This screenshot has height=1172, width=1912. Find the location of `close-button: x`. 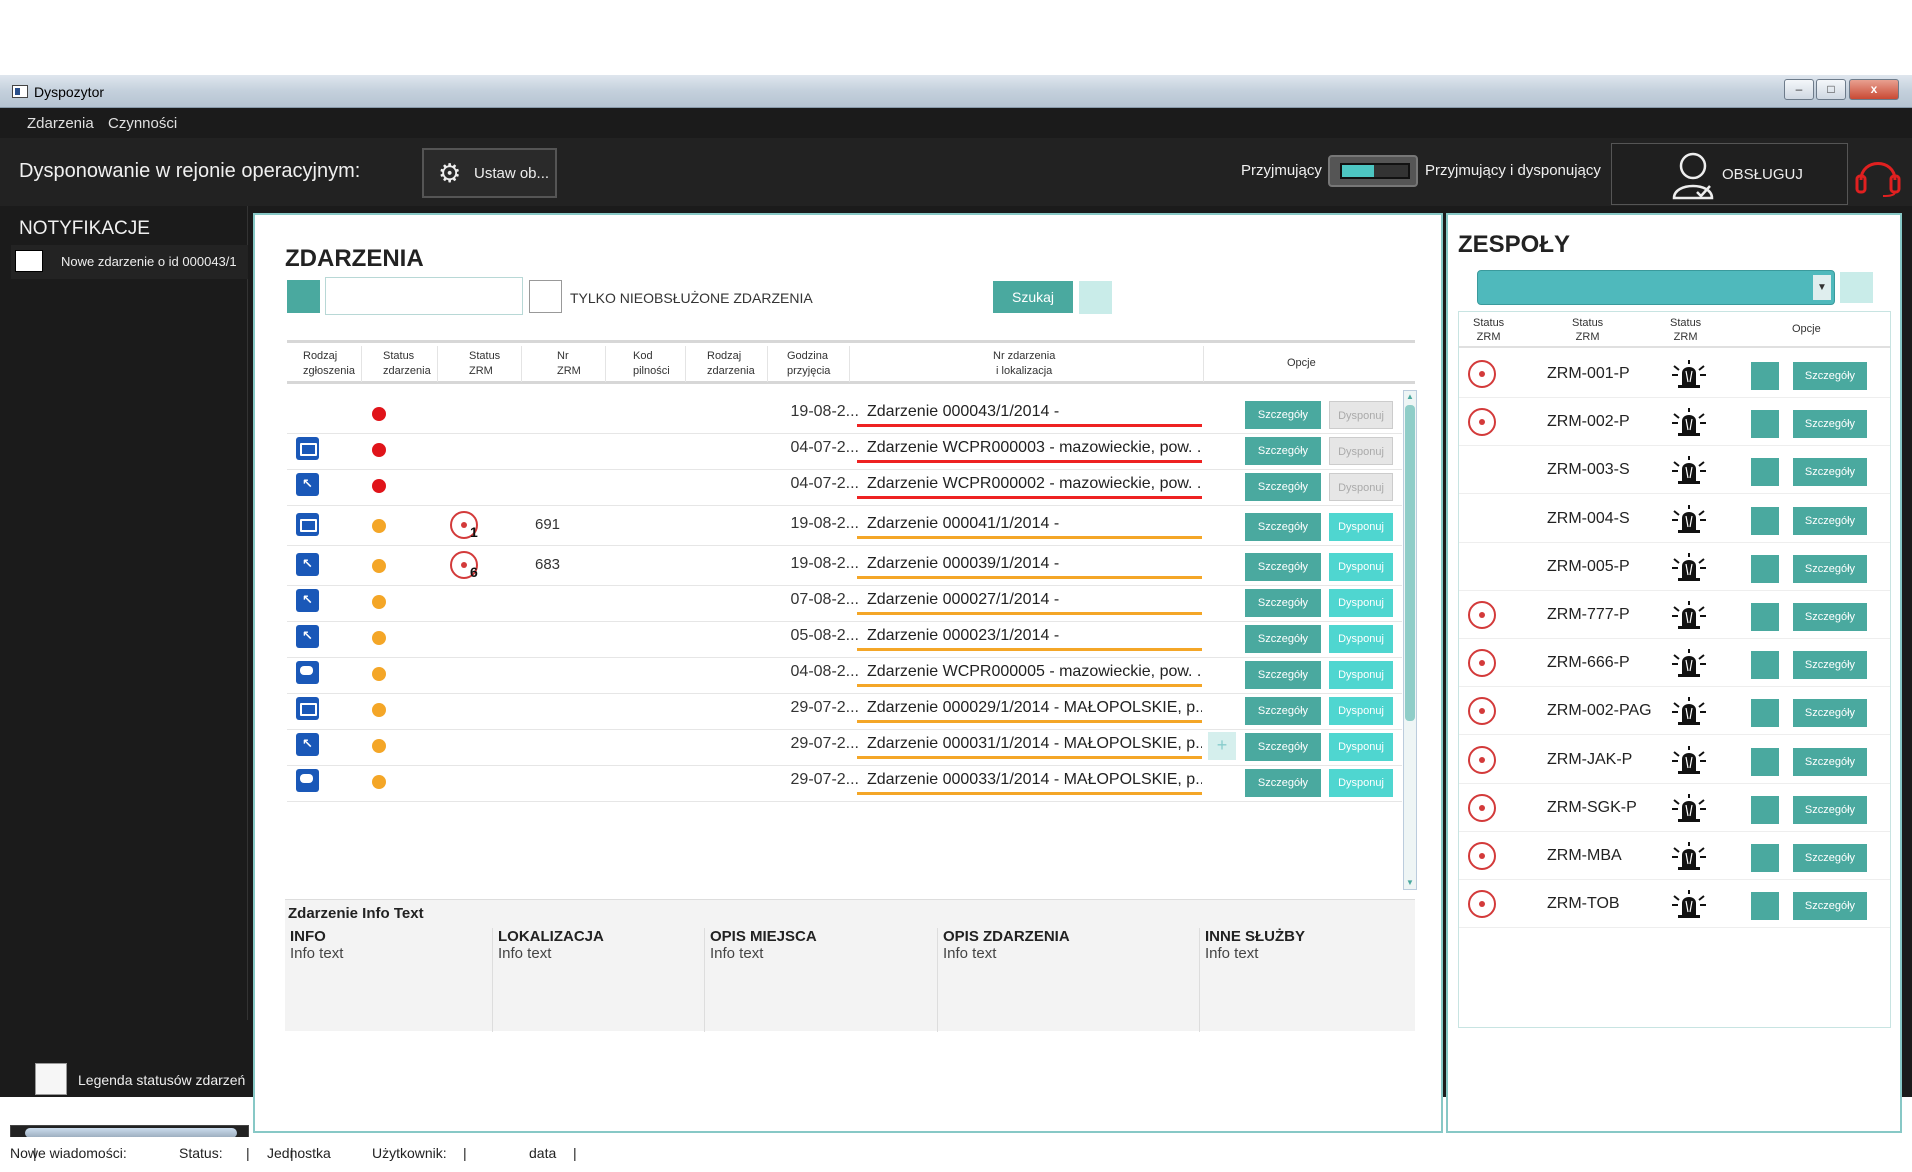

close-button: x is located at coordinates (1874, 89).